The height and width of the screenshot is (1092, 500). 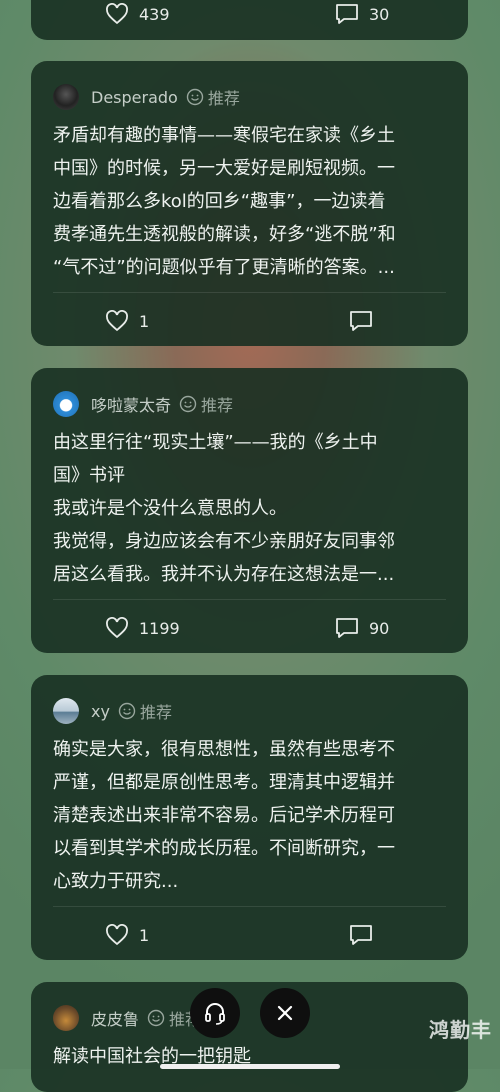 What do you see at coordinates (249, 20) in the screenshot?
I see `post-card-top: 439 30` at bounding box center [249, 20].